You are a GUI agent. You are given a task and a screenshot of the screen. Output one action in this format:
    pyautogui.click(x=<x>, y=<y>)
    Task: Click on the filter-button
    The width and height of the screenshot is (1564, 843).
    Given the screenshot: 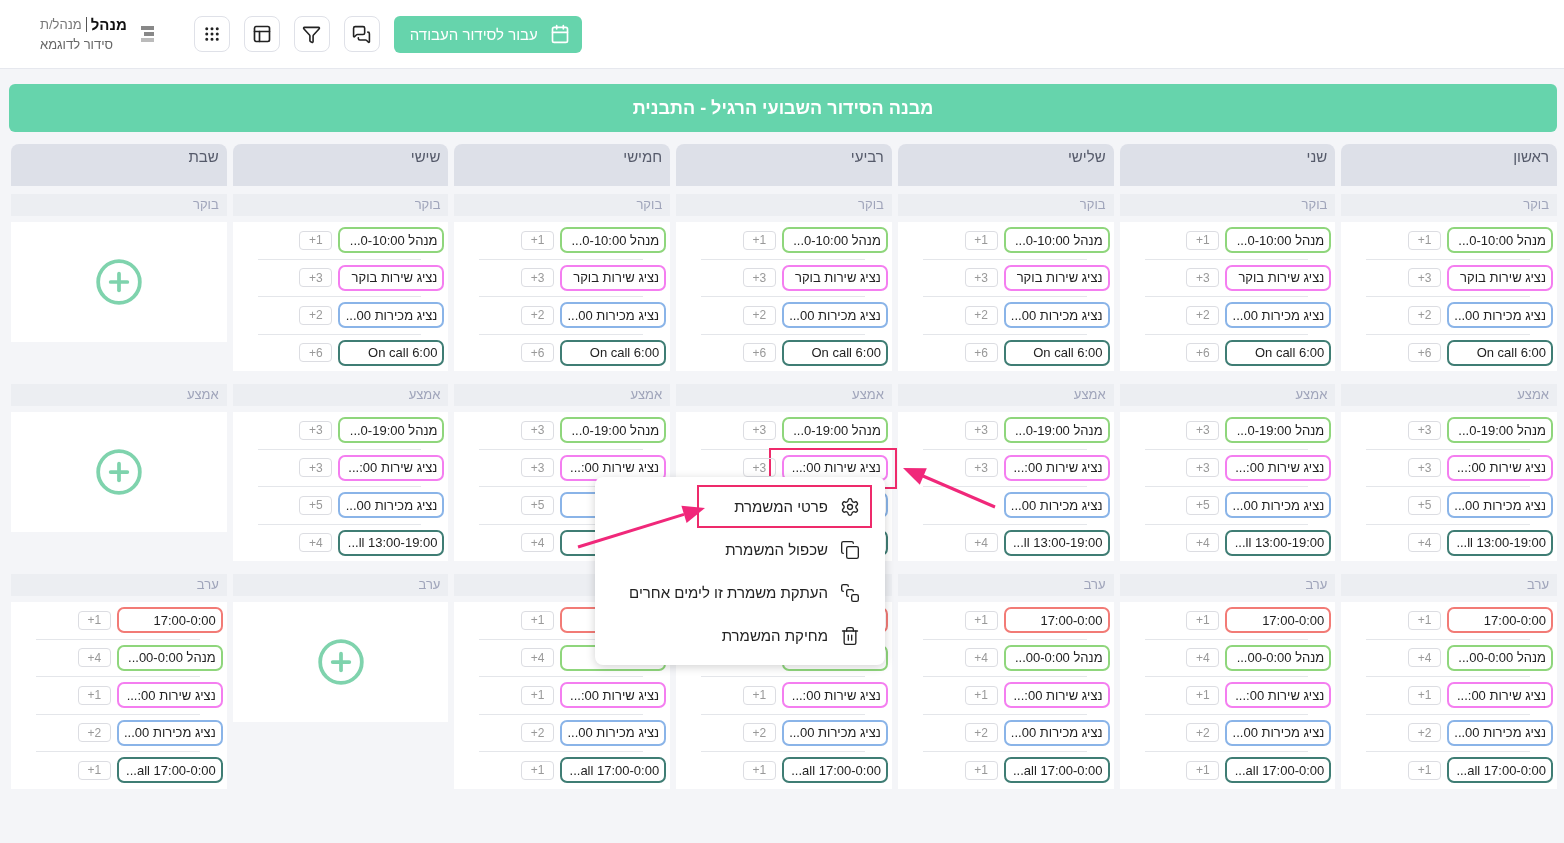 What is the action you would take?
    pyautogui.click(x=311, y=34)
    